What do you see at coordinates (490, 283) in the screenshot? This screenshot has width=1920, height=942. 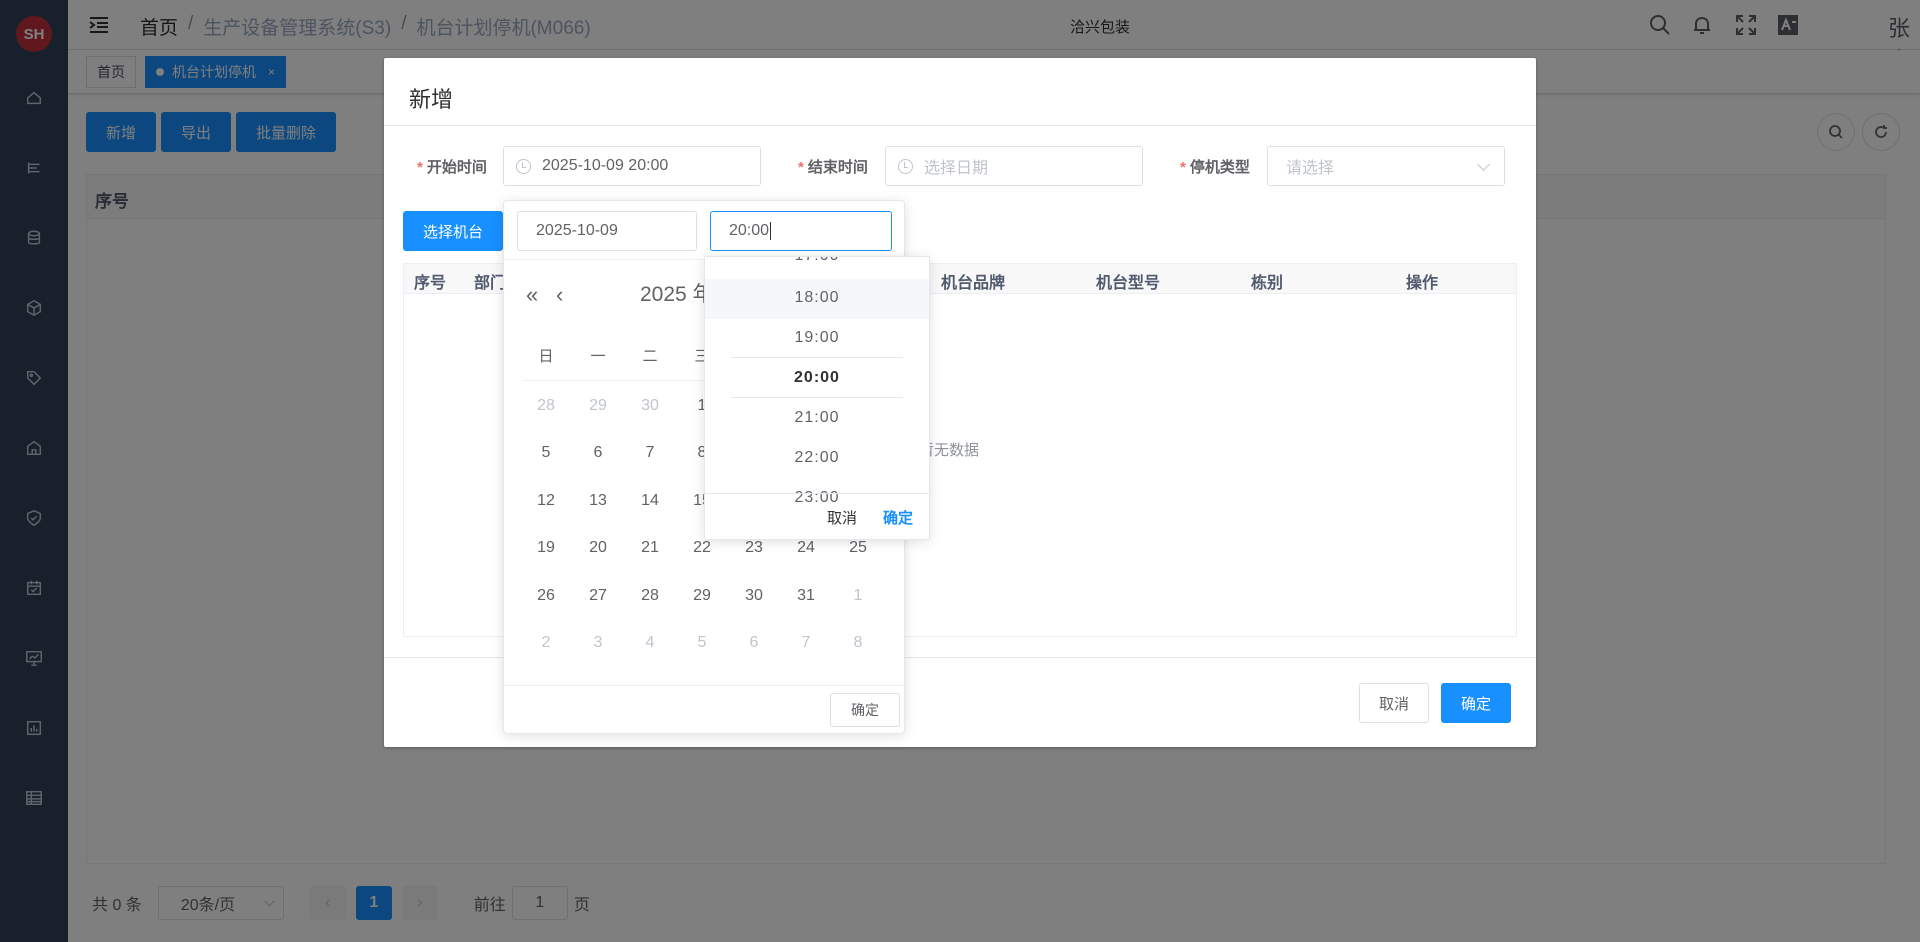 I see `col-department: 部门` at bounding box center [490, 283].